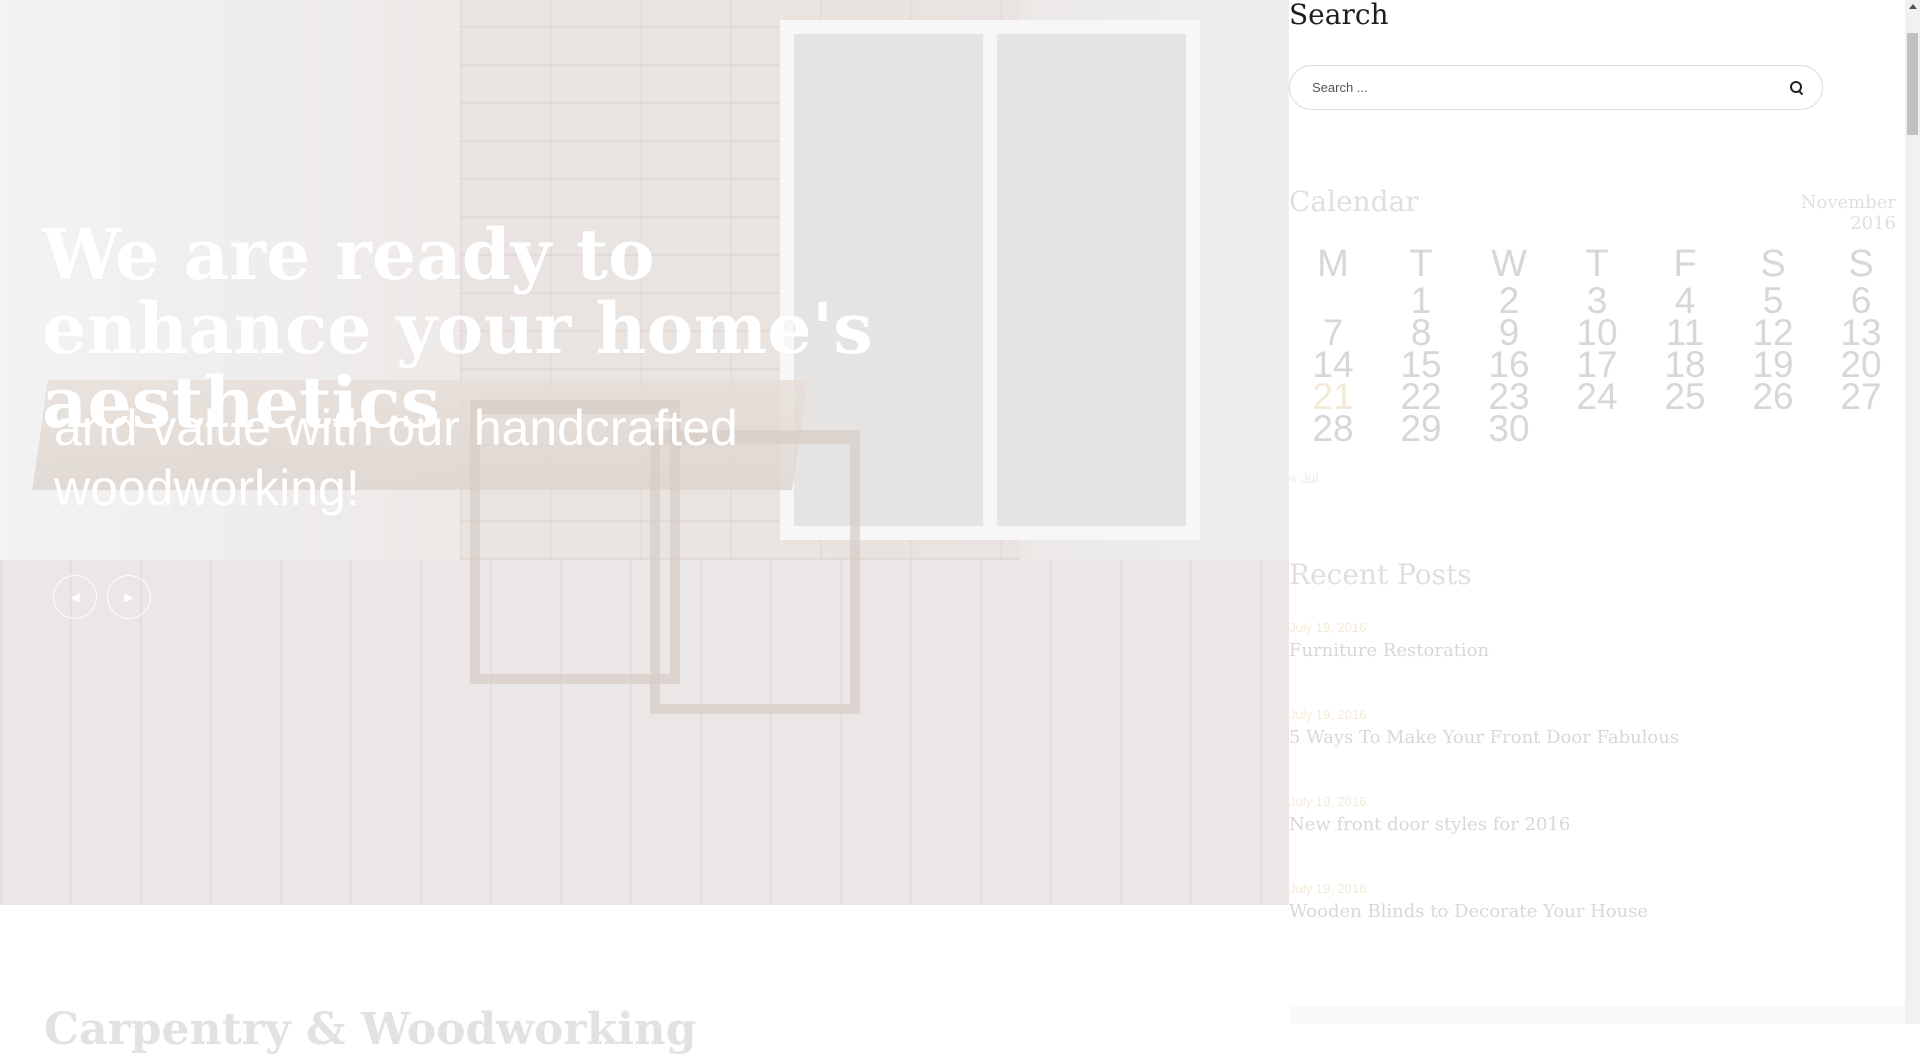 The height and width of the screenshot is (1055, 1920). What do you see at coordinates (1912, 84) in the screenshot?
I see `scrollbar-thumb` at bounding box center [1912, 84].